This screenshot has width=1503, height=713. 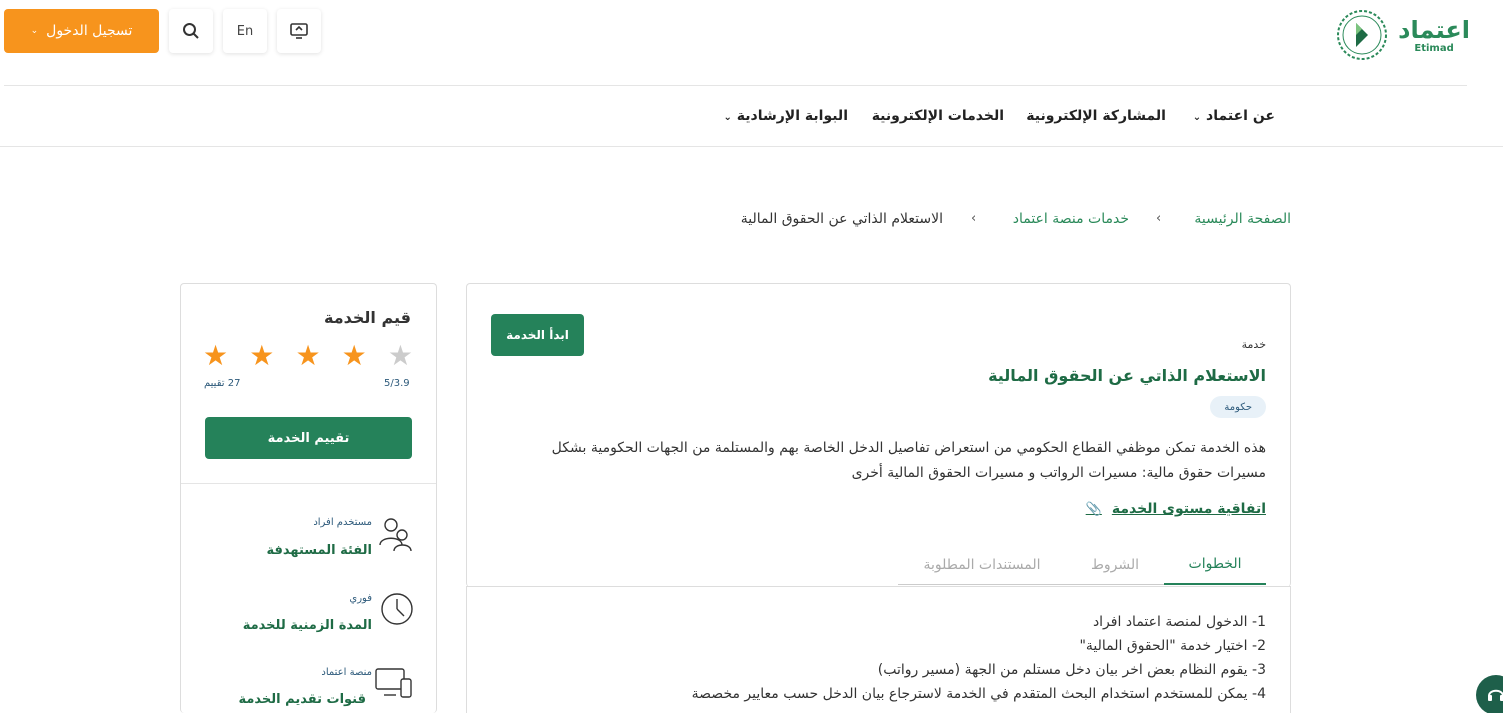 What do you see at coordinates (222, 383) in the screenshot?
I see `rating-count: 27 تقييم` at bounding box center [222, 383].